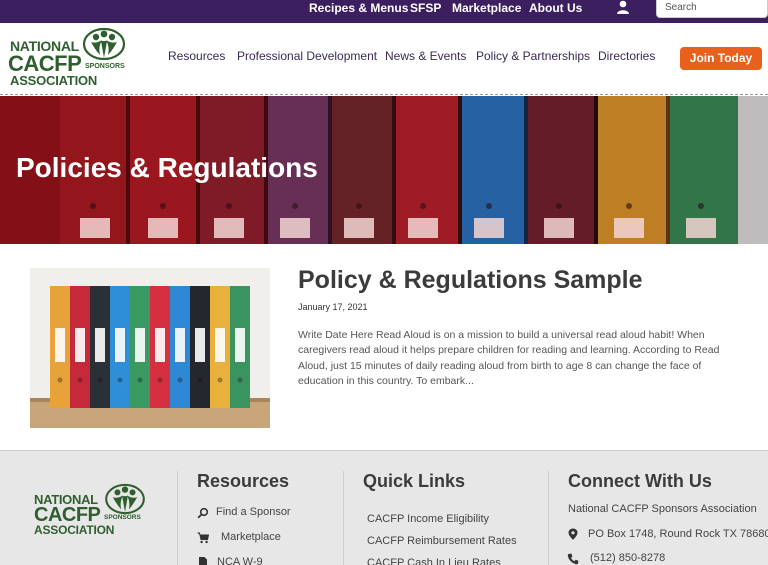 This screenshot has width=768, height=565. I want to click on nav-item-directories: Directories, so click(626, 56).